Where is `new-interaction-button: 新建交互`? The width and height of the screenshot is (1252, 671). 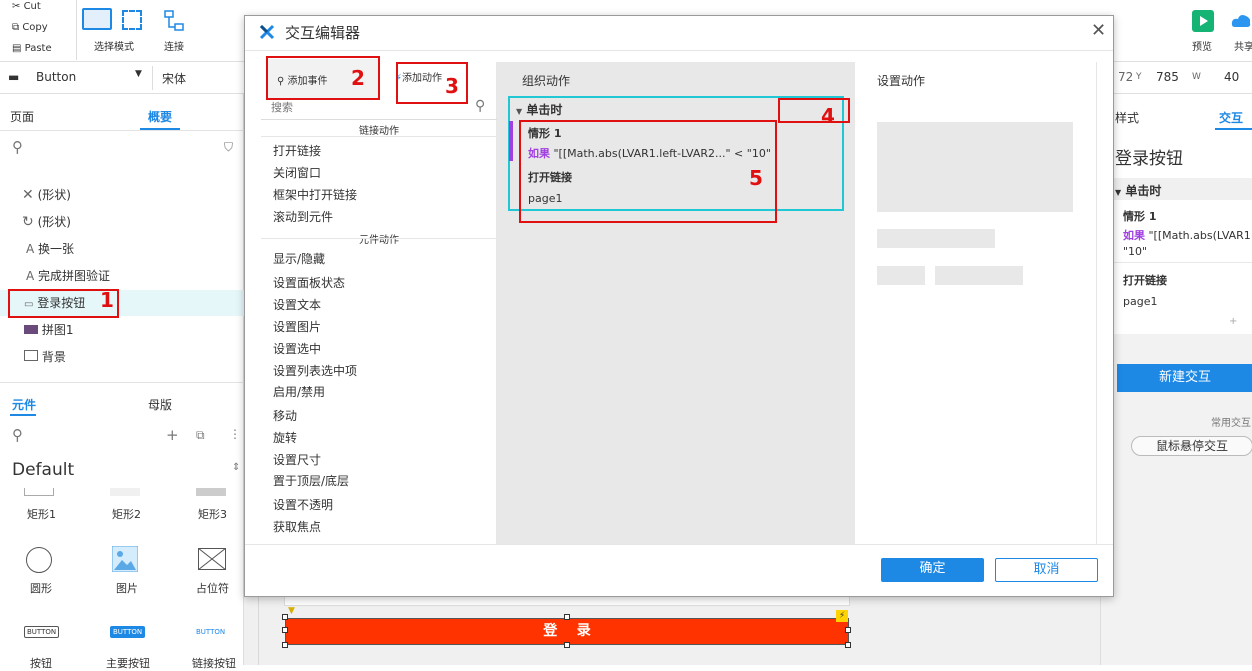 new-interaction-button: 新建交互 is located at coordinates (1184, 378).